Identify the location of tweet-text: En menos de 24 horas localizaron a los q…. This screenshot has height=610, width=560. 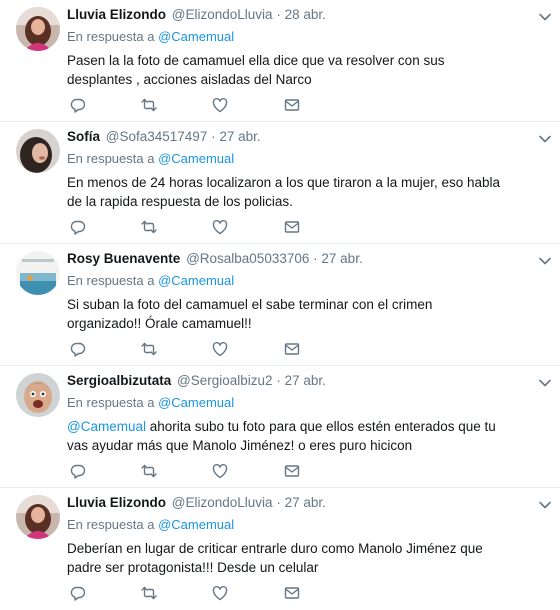
(287, 192).